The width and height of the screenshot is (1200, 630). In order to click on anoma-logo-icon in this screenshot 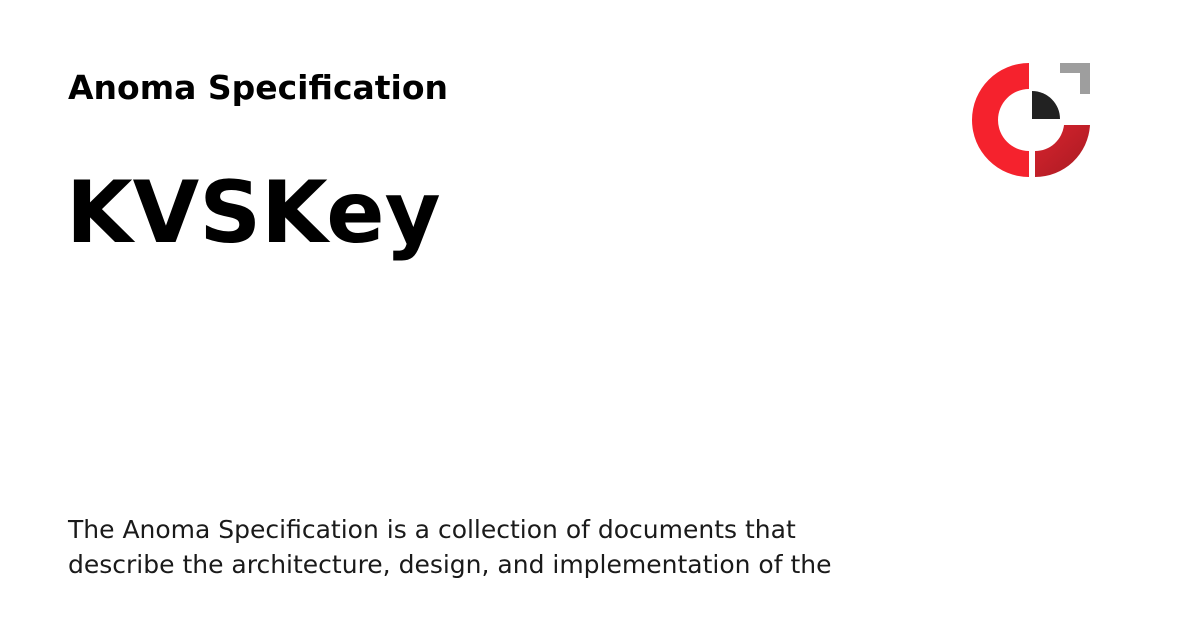, I will do `click(1033, 121)`.